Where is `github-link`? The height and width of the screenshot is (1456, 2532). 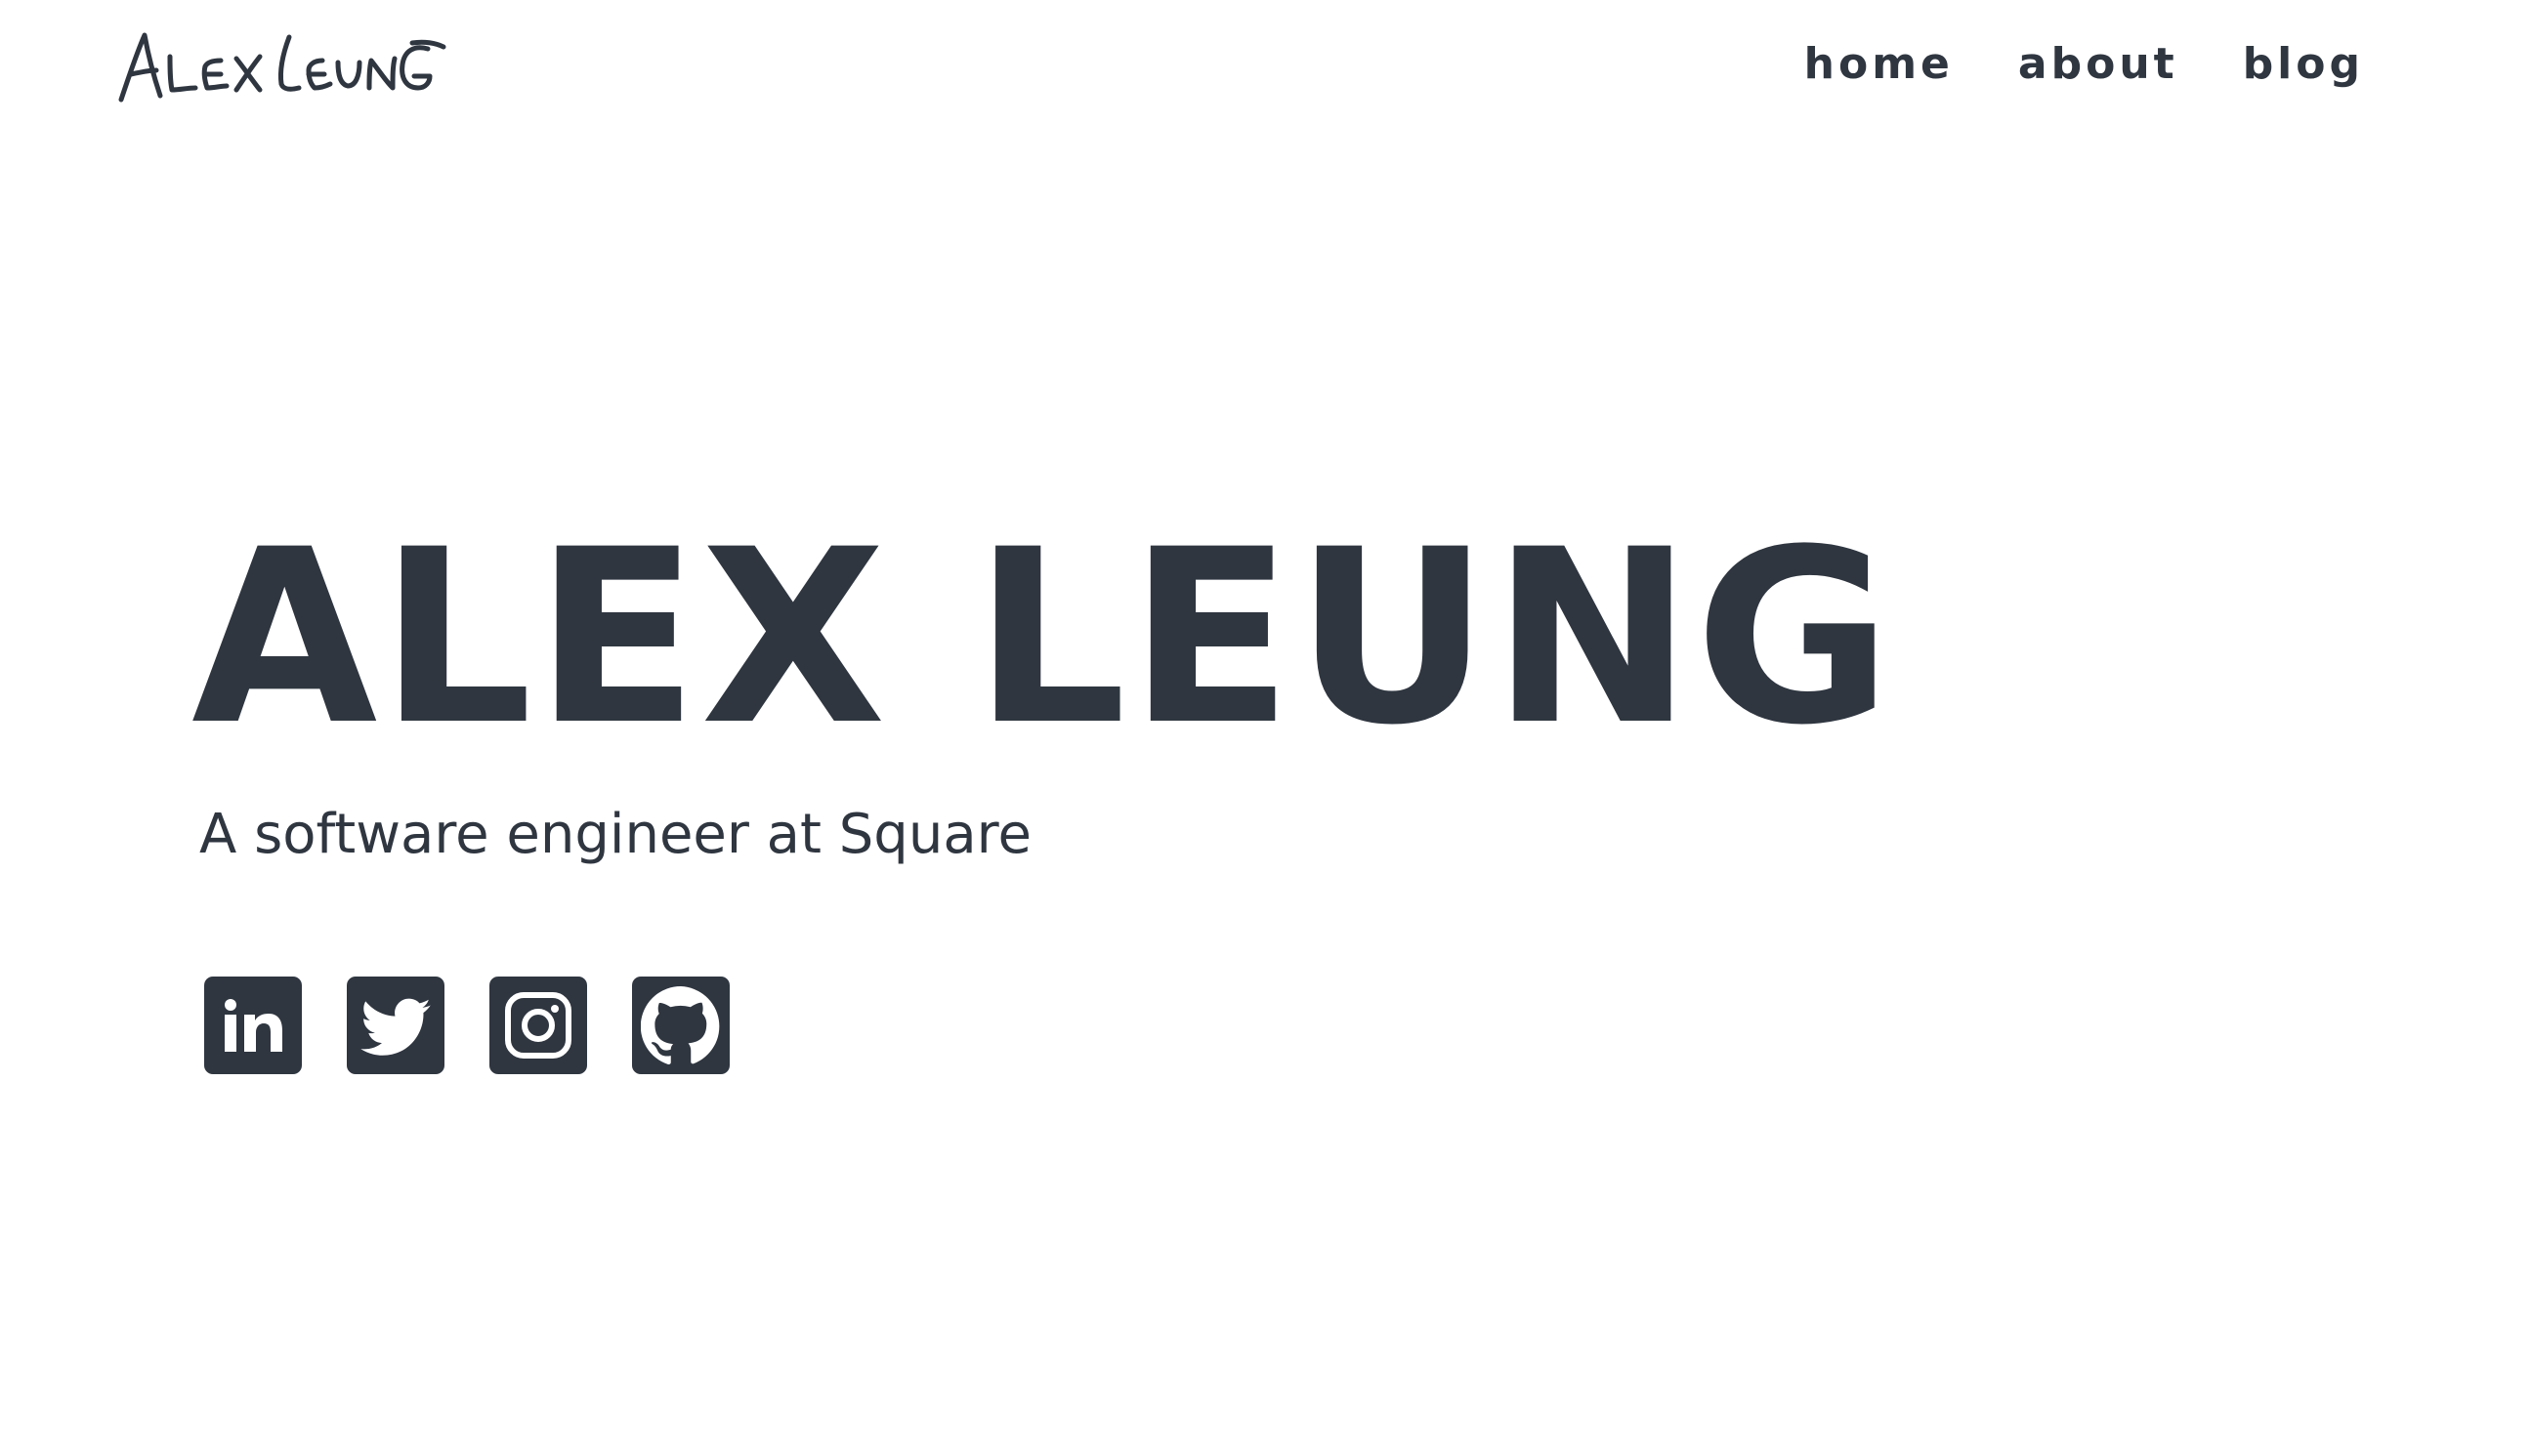
github-link is located at coordinates (681, 1025).